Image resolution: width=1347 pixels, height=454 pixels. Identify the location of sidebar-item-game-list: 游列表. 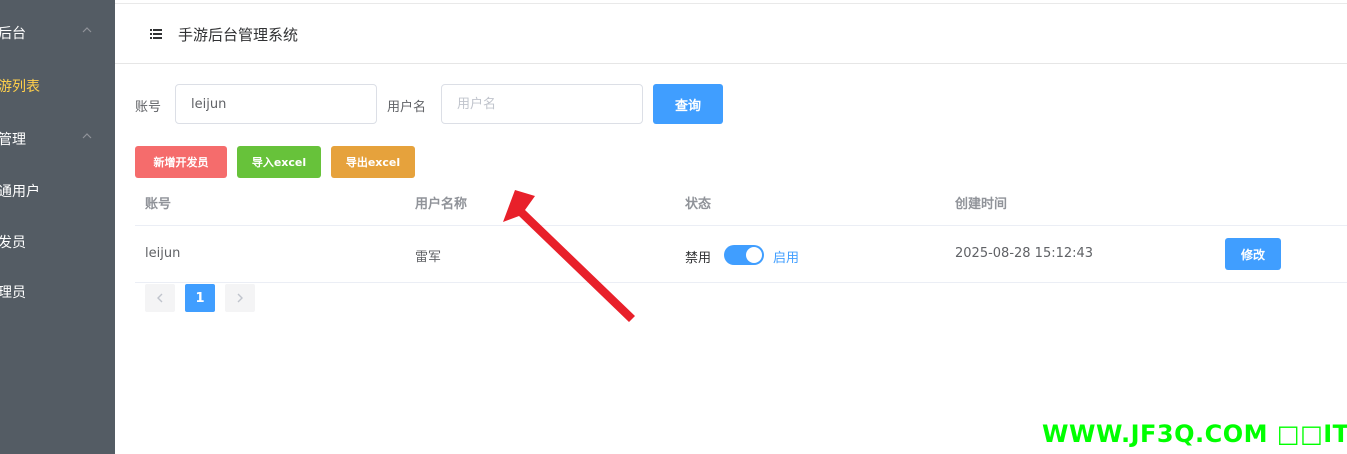
(57, 86).